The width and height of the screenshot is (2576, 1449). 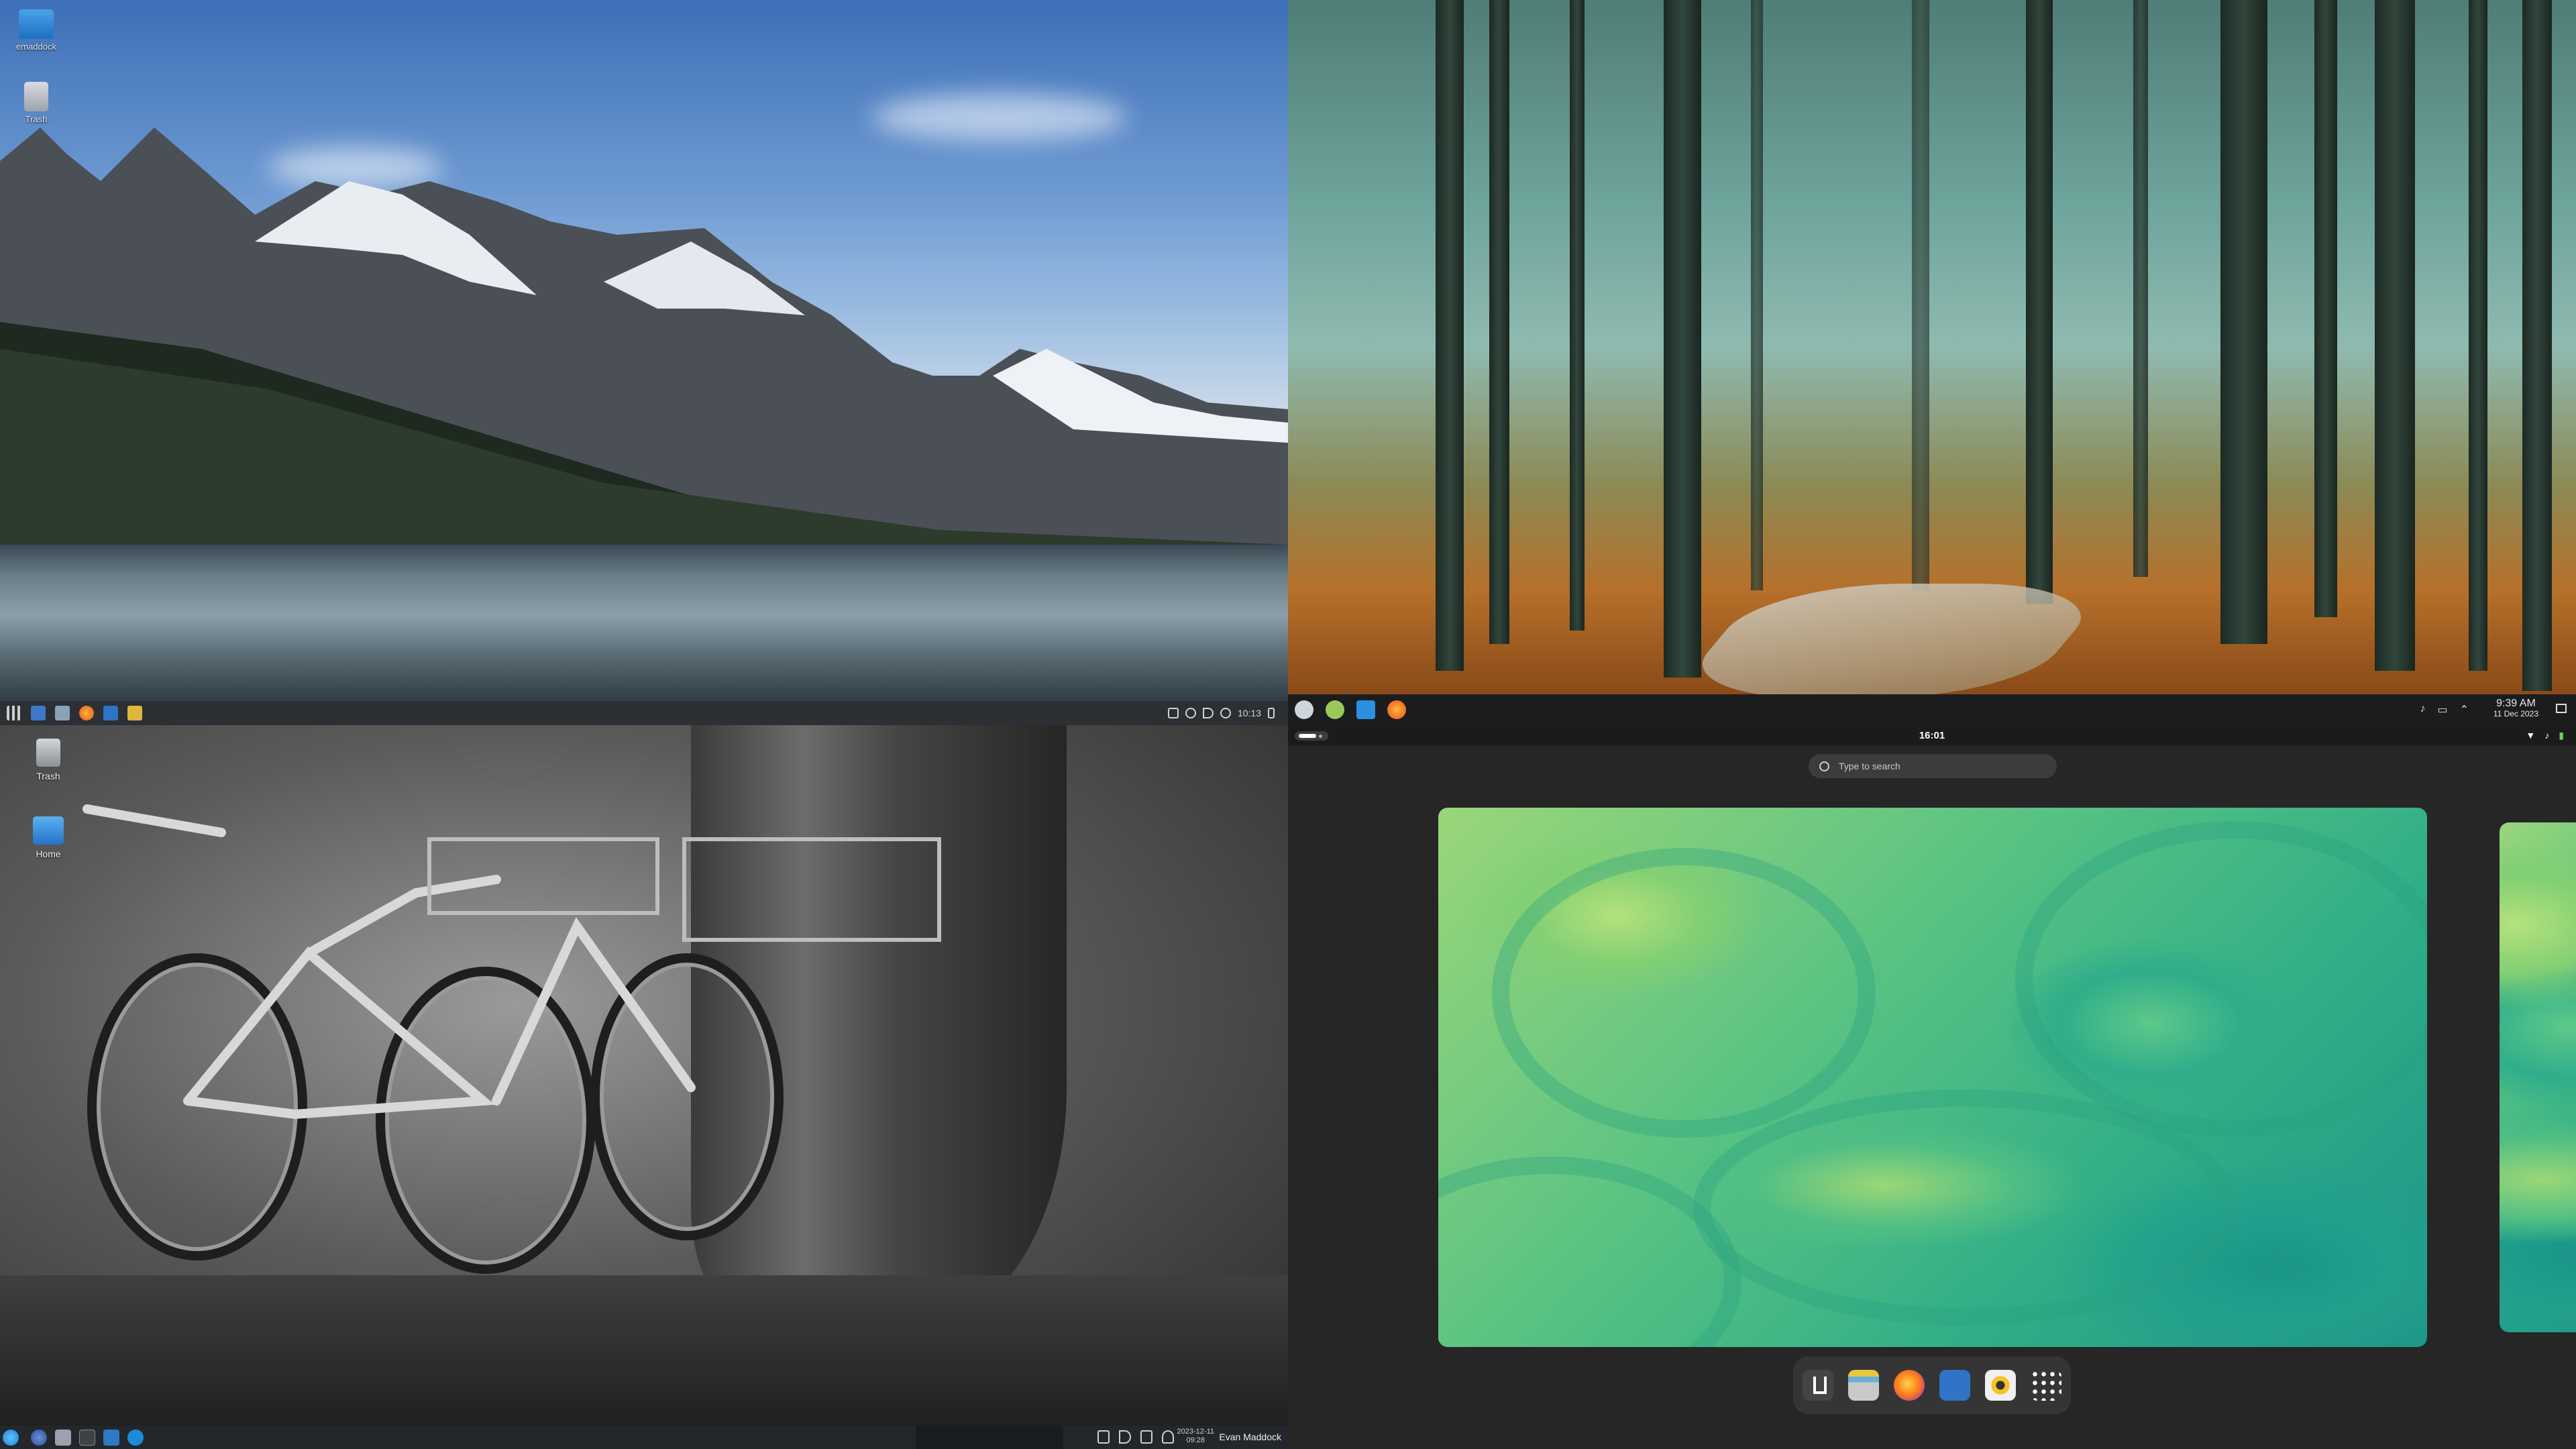 What do you see at coordinates (2515, 713) in the screenshot?
I see `clock-date: 11 Dec 2023` at bounding box center [2515, 713].